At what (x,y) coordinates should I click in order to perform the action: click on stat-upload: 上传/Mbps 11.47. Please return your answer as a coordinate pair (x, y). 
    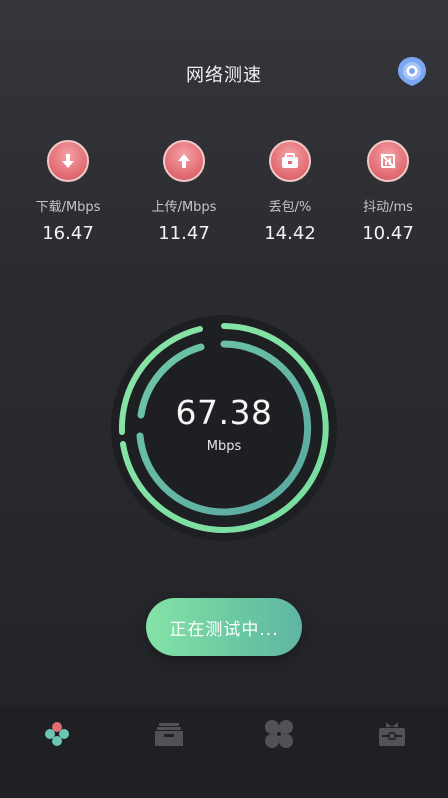
    Looking at the image, I should click on (184, 192).